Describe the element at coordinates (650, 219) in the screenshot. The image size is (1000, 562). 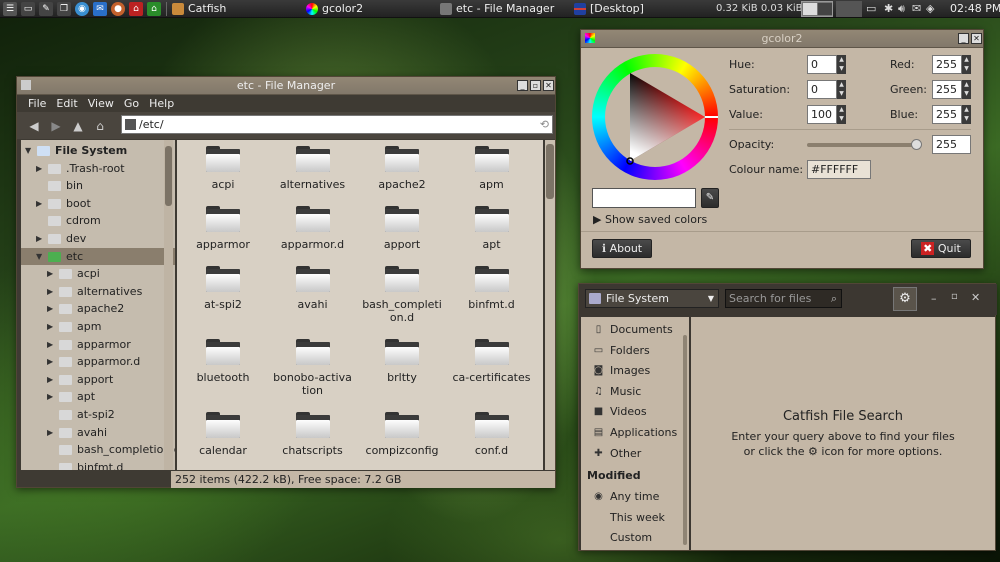
I see `show-saved-colors: ▶ Show saved colors` at that location.